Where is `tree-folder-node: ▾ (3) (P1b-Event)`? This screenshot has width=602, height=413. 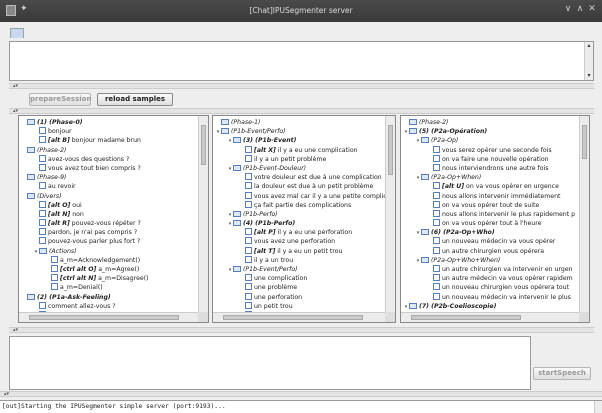
tree-folder-node: ▾ (3) (P1b-Event) is located at coordinates (299, 140).